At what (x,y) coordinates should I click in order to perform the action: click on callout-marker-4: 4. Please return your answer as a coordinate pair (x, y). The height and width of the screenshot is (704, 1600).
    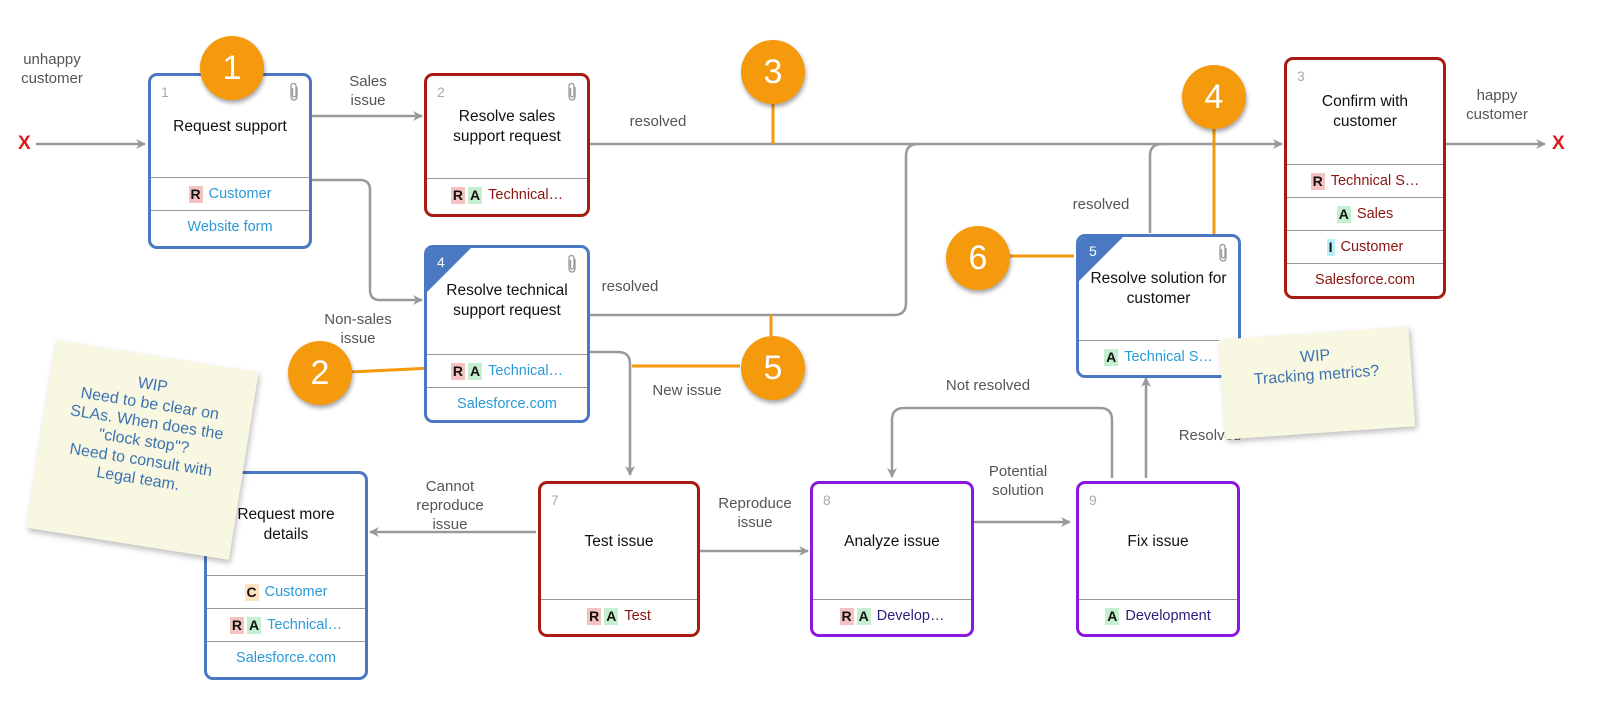
    Looking at the image, I should click on (1214, 97).